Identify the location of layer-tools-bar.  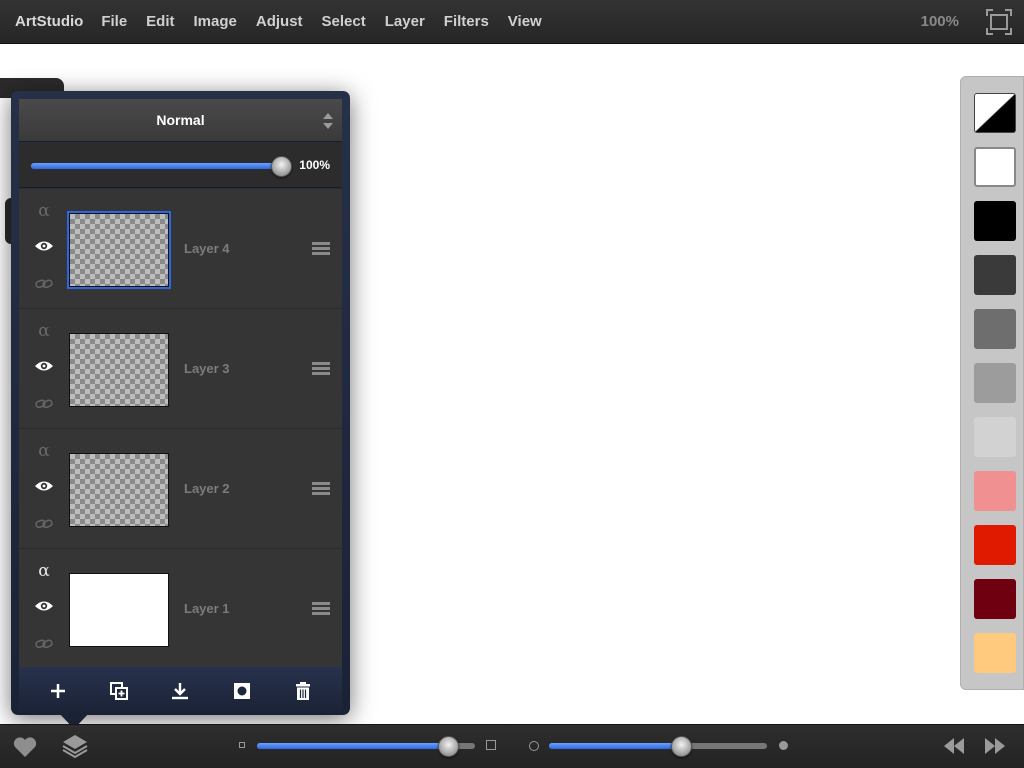
(180, 691).